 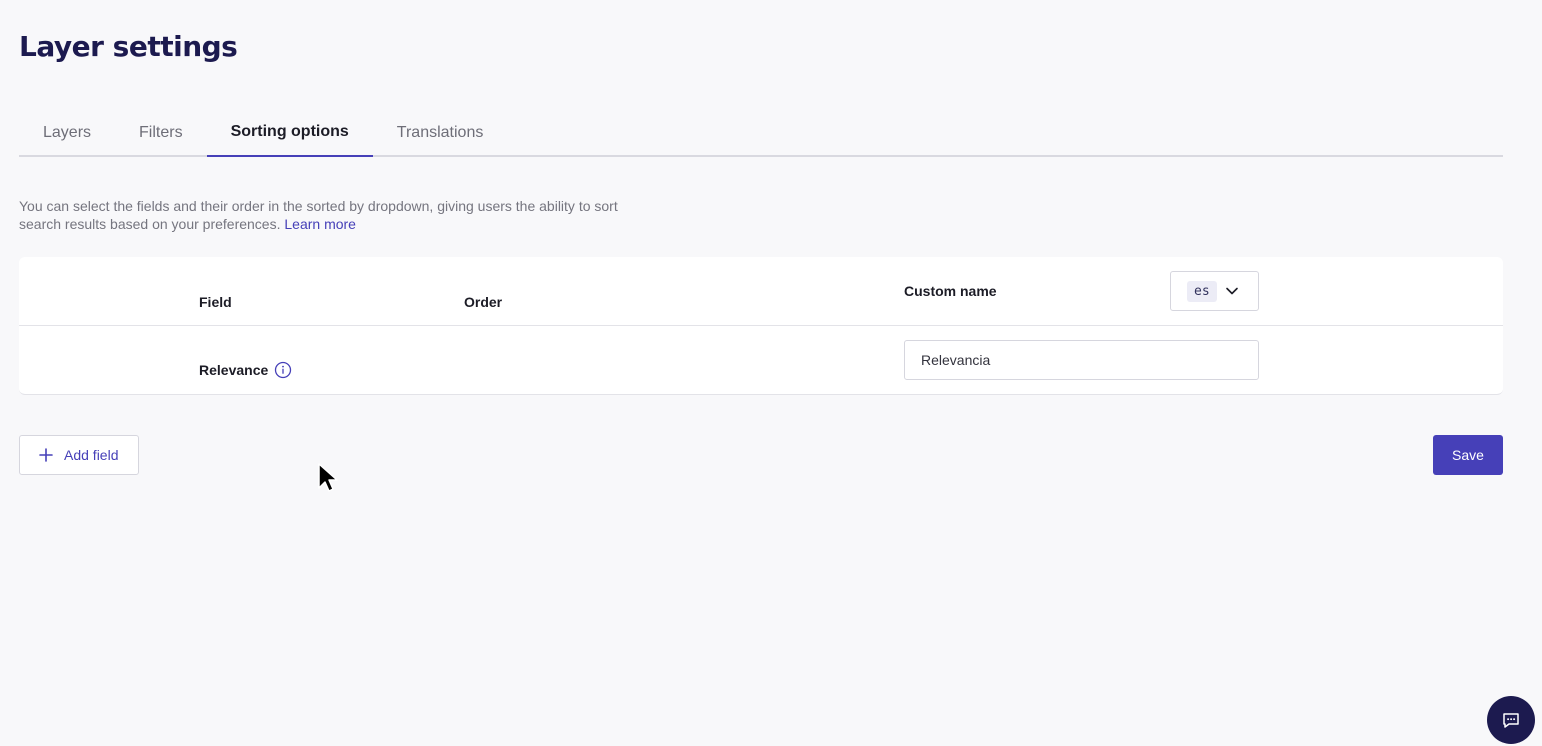 I want to click on plus-icon, so click(x=46, y=455).